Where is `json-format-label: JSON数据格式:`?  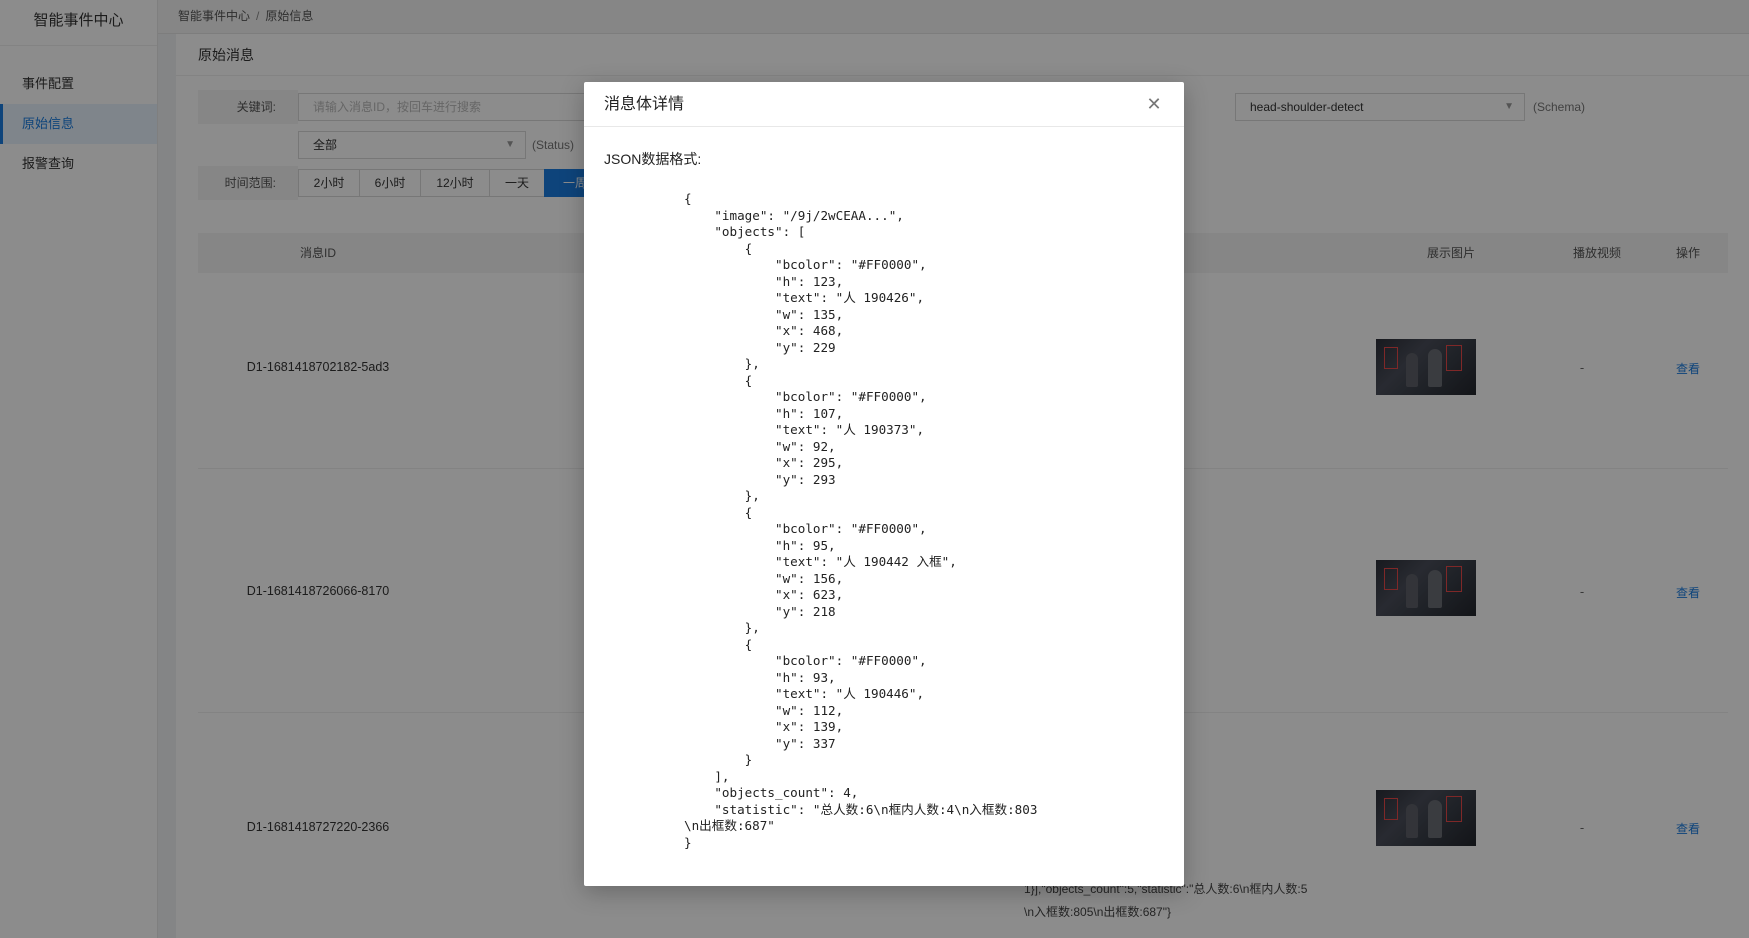
json-format-label: JSON数据格式: is located at coordinates (653, 159).